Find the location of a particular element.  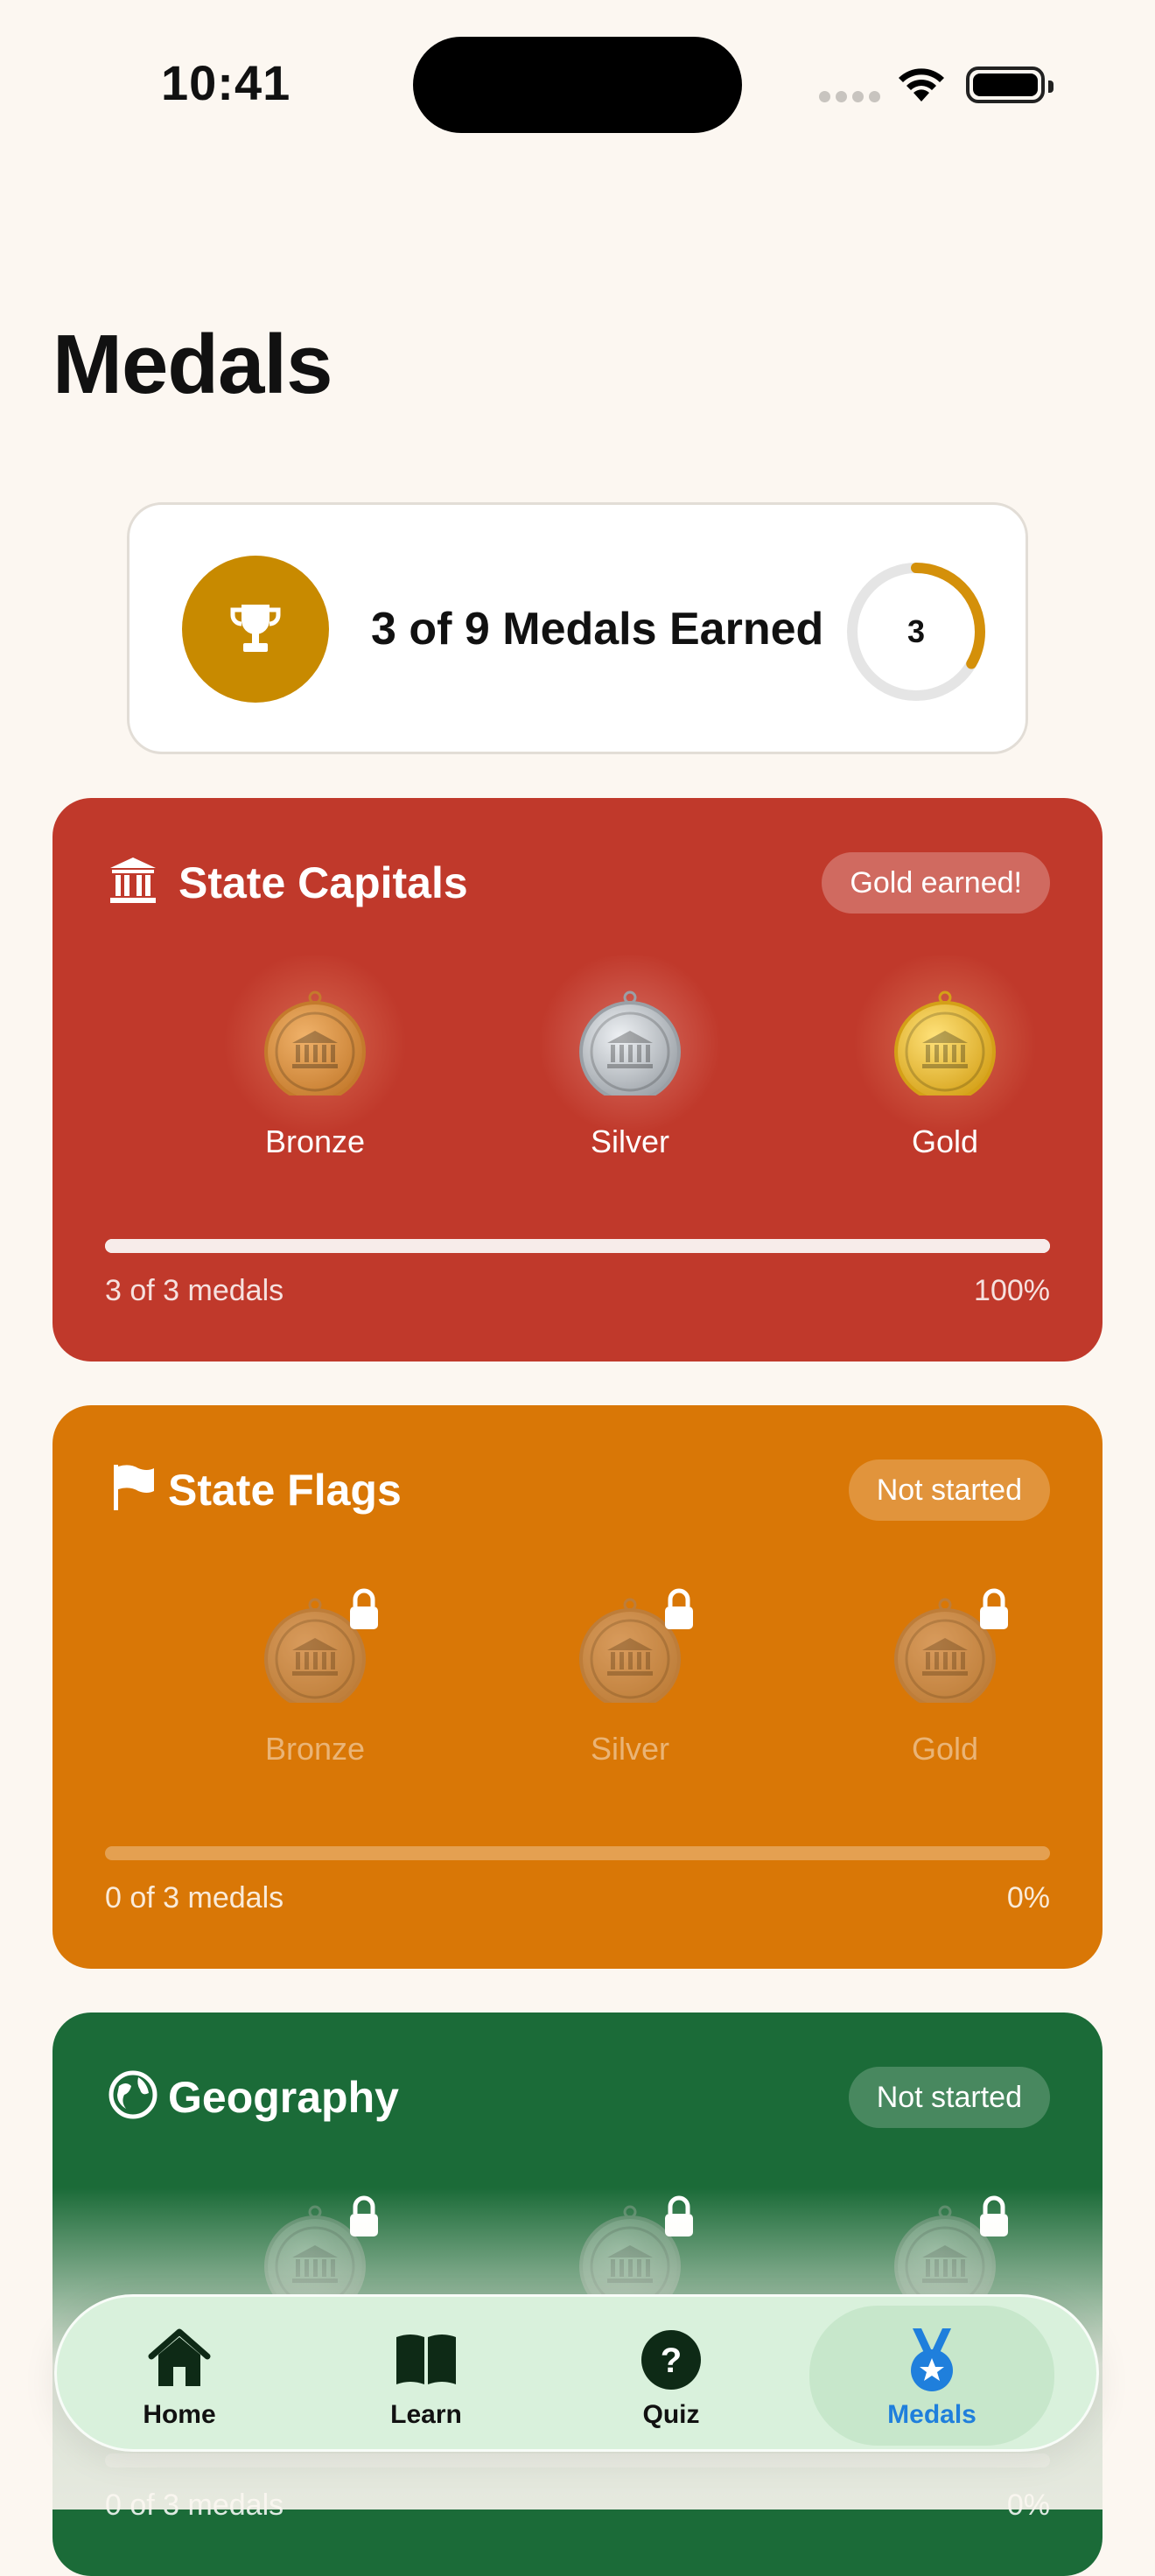

tab-quiz-label: Quiz is located at coordinates (671, 2414).